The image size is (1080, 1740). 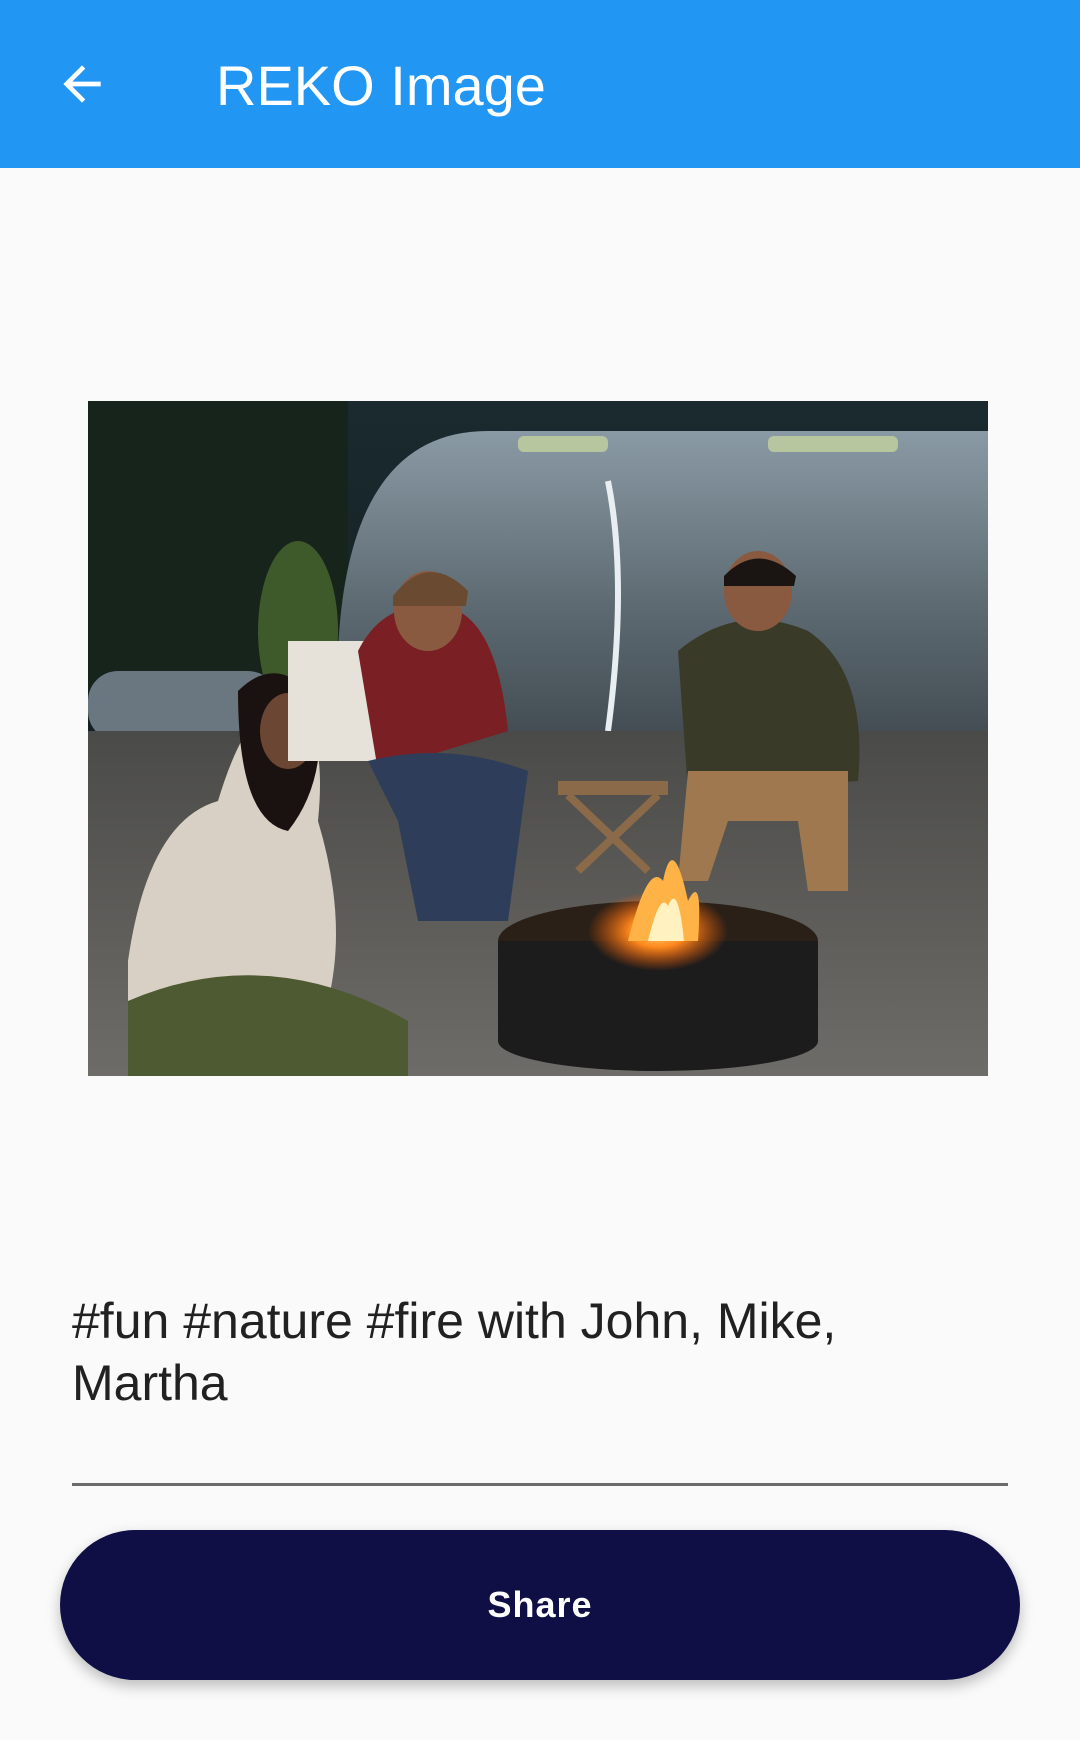 I want to click on page-title: REKO Image, so click(x=381, y=85).